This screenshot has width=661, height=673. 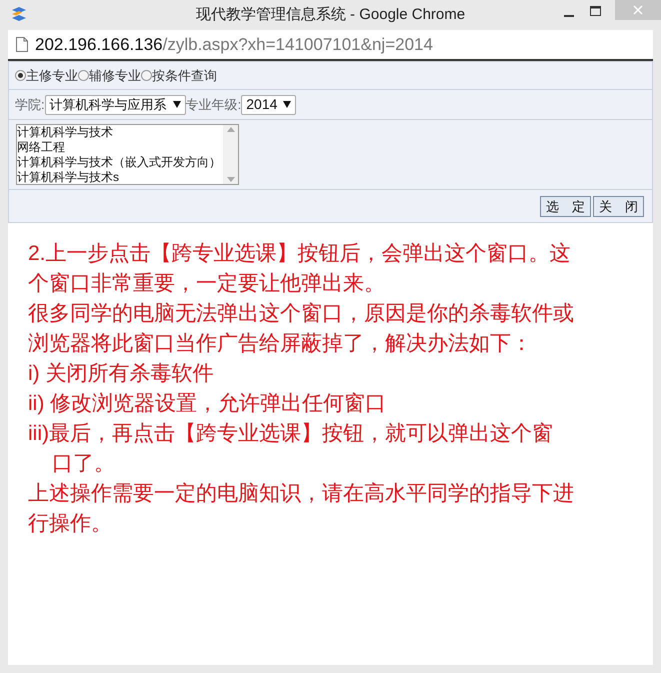 I want to click on instruction-text: iii)最后，再点击【跨专业选课】按钮，就可以弹出这个窗口了。, so click(x=291, y=449).